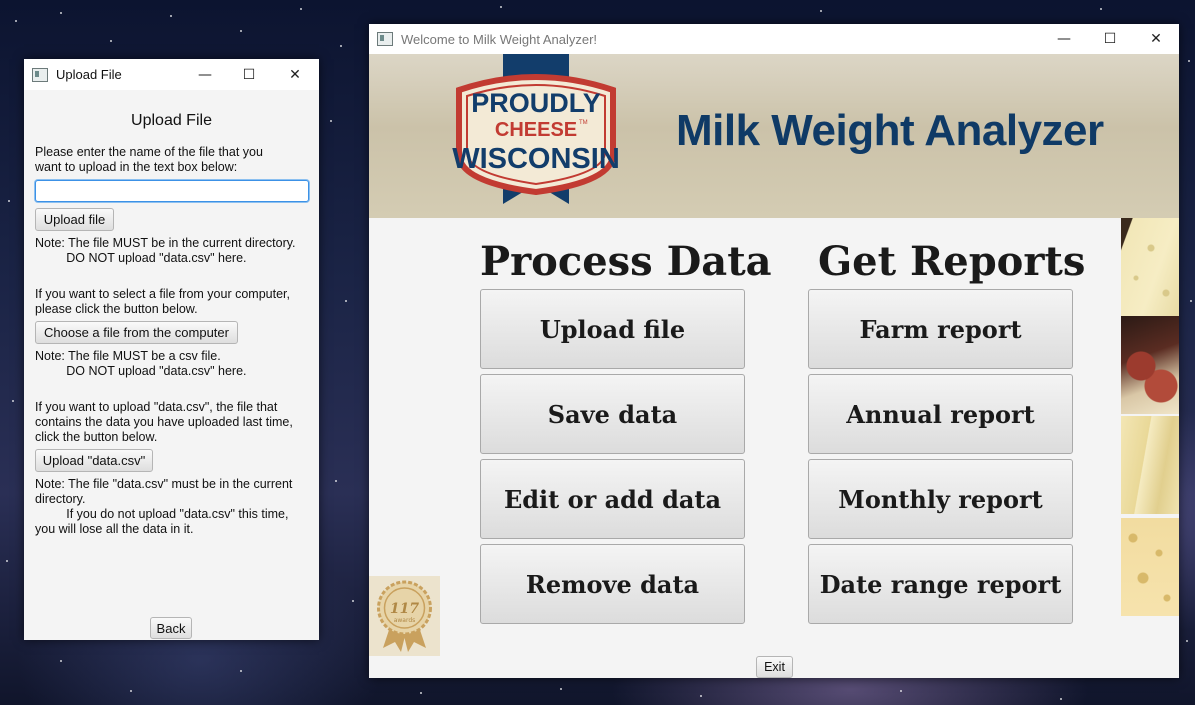 Image resolution: width=1195 pixels, height=705 pixels. I want to click on upload-heading: Upload File, so click(171, 120).